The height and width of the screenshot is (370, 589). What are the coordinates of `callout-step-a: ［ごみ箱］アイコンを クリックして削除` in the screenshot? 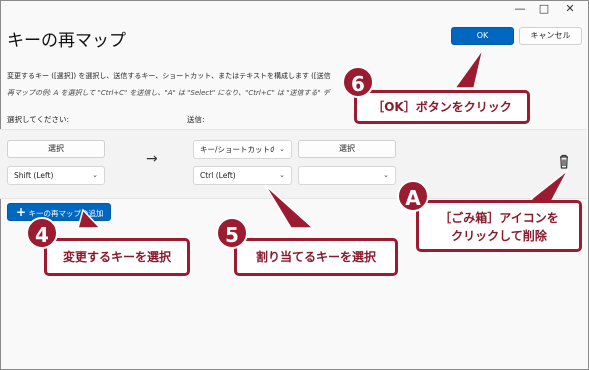 It's located at (499, 226).